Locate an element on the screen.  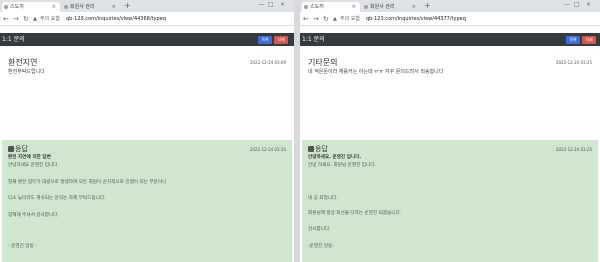
answer-date: 2022-12-24 03:30 is located at coordinates (267, 149).